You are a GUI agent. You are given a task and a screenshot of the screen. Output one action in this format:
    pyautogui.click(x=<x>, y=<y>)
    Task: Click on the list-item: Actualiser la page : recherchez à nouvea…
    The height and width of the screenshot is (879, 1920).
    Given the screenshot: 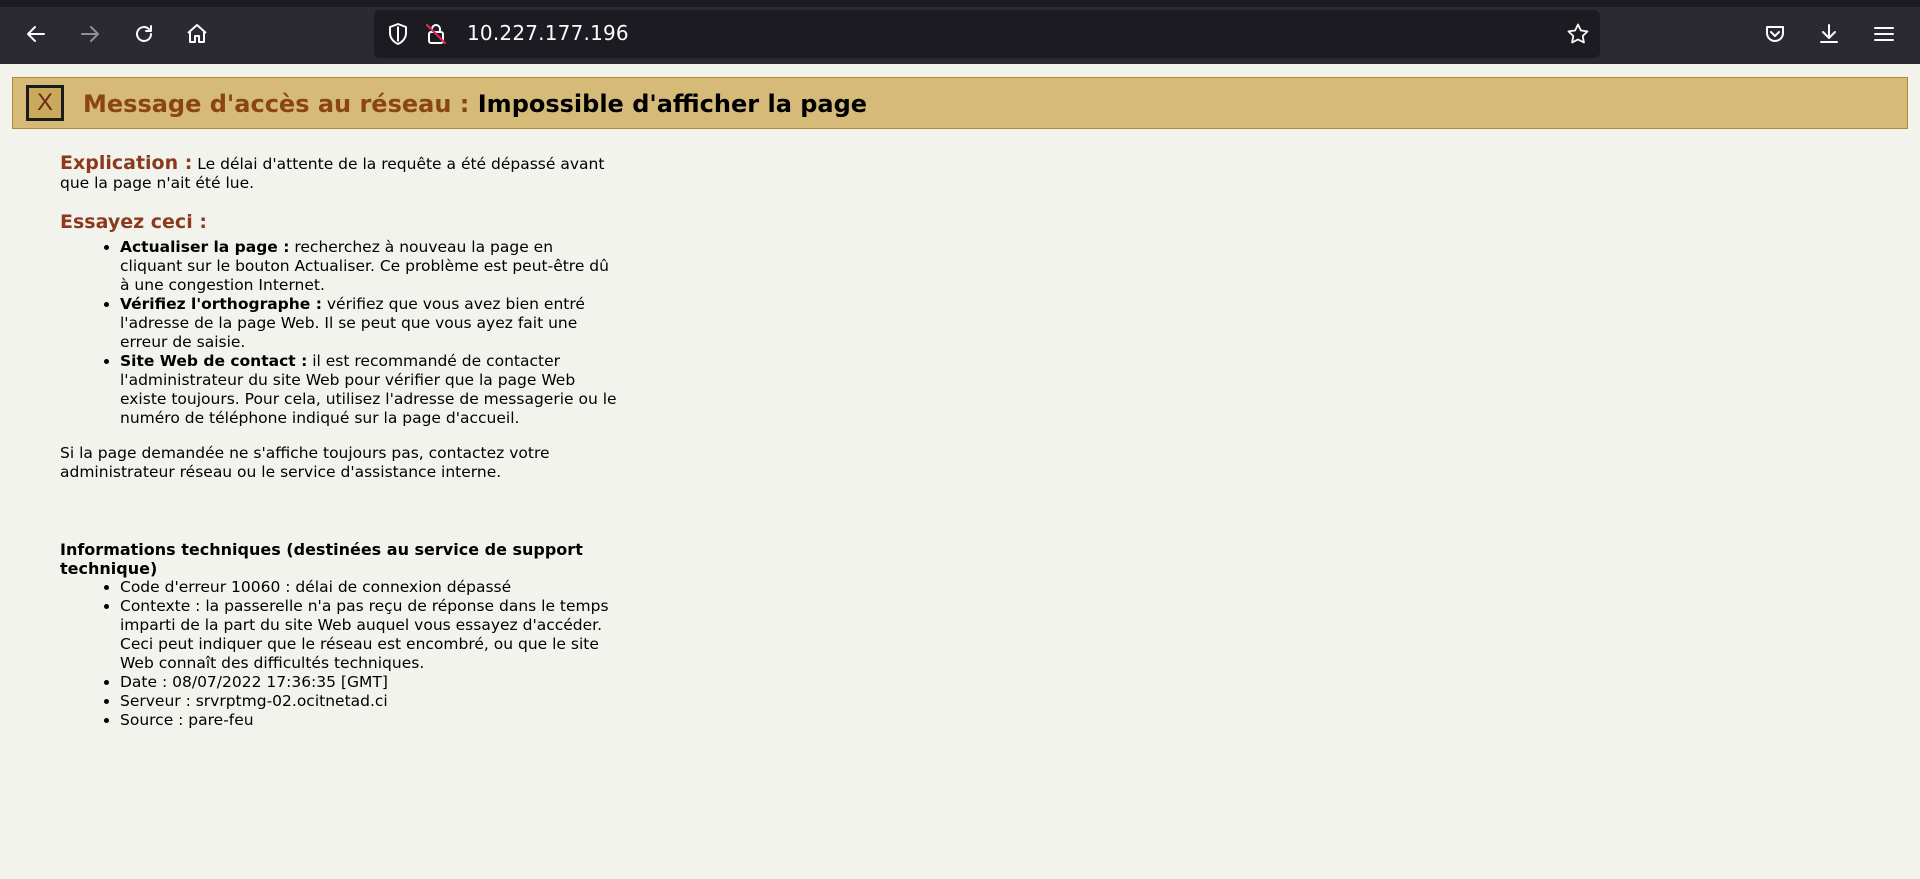 What is the action you would take?
    pyautogui.click(x=370, y=266)
    